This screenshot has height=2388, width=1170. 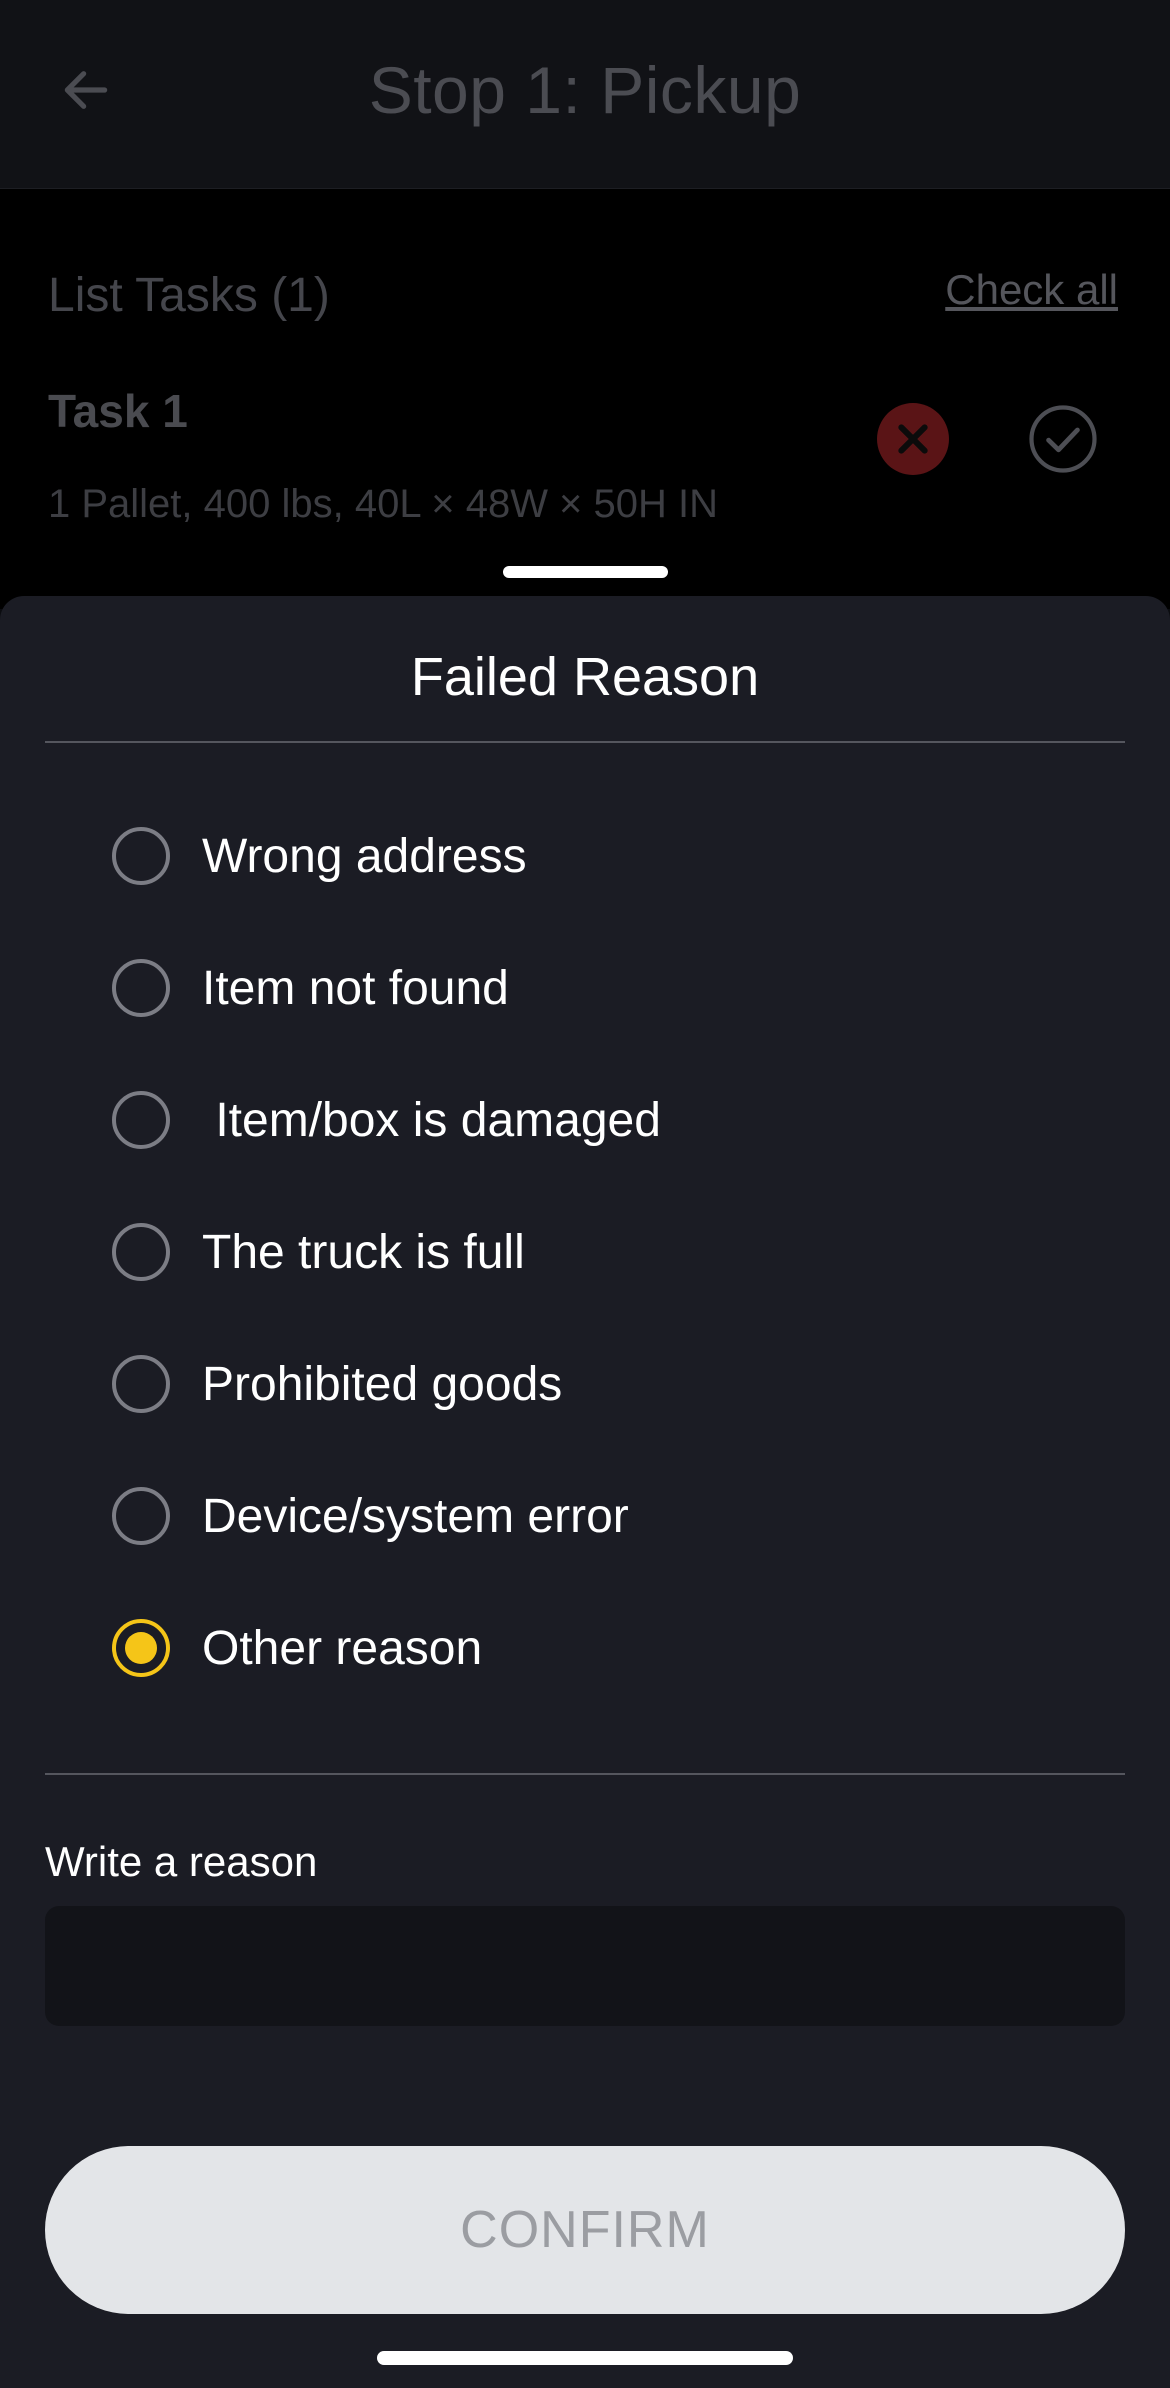 What do you see at coordinates (363, 1252) in the screenshot?
I see `option-label: The truck is full` at bounding box center [363, 1252].